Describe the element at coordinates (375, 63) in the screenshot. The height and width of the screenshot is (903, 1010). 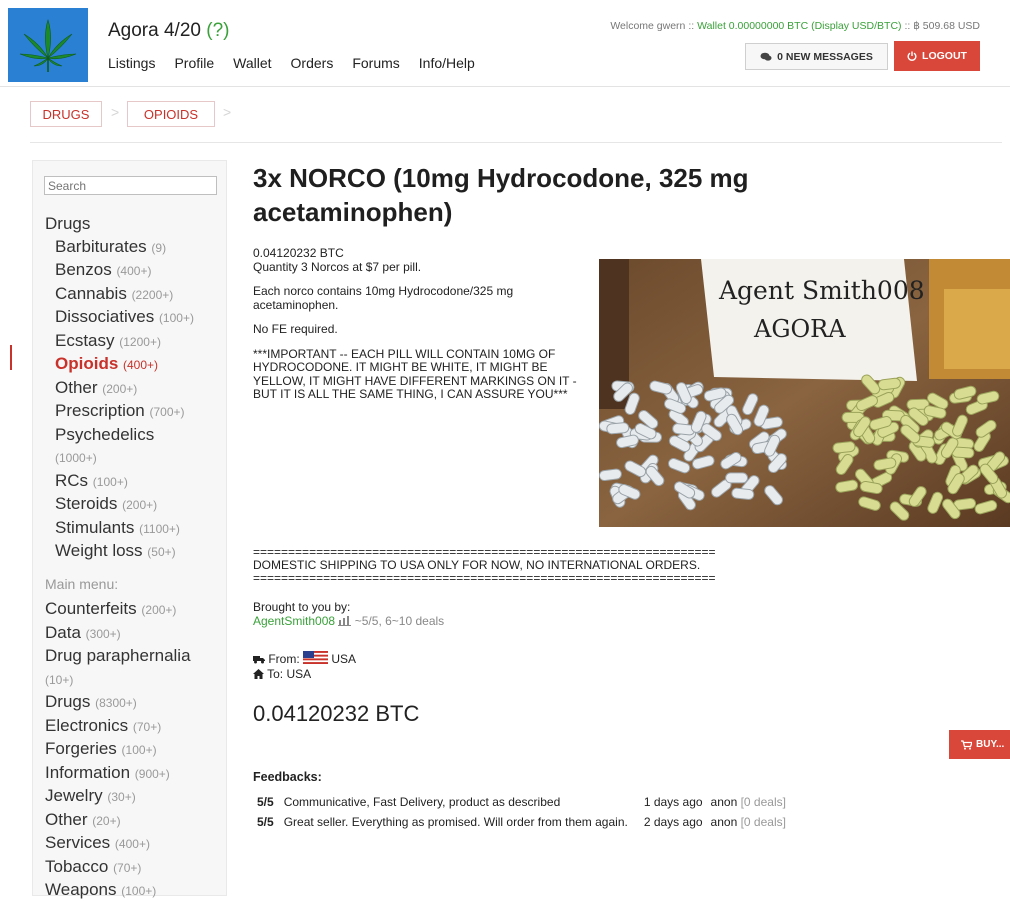
I see `nav-forums: Forums` at that location.